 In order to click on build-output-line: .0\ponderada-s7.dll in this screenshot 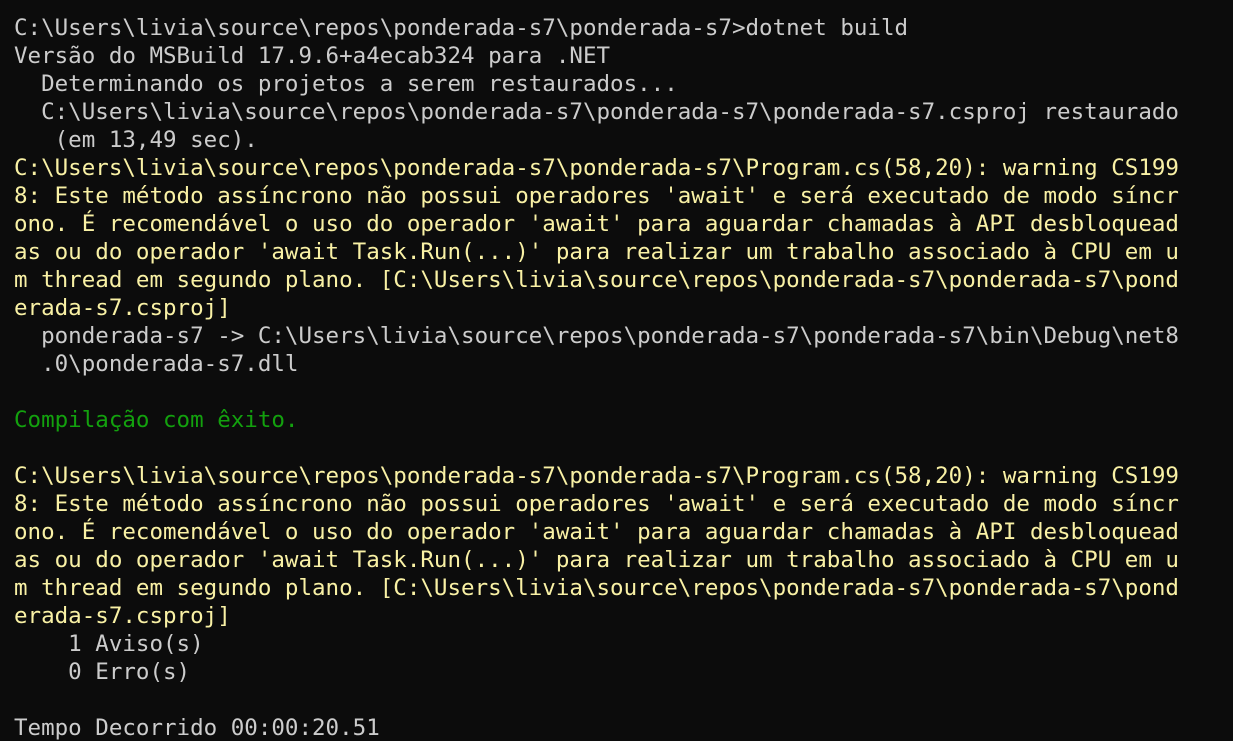, I will do `click(156, 364)`.